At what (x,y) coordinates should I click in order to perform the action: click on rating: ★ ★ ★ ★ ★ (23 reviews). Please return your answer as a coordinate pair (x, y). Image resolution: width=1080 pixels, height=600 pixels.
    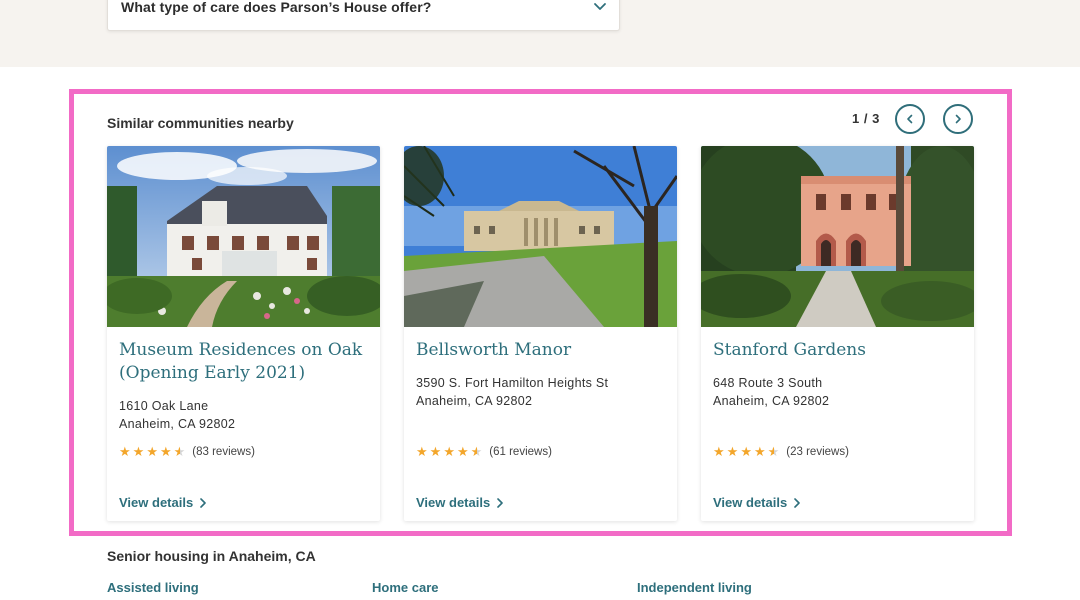
    Looking at the image, I should click on (781, 451).